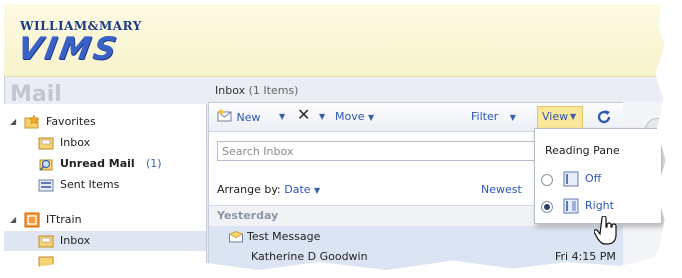  Describe the element at coordinates (303, 115) in the screenshot. I see `delete-icon: ✕` at that location.